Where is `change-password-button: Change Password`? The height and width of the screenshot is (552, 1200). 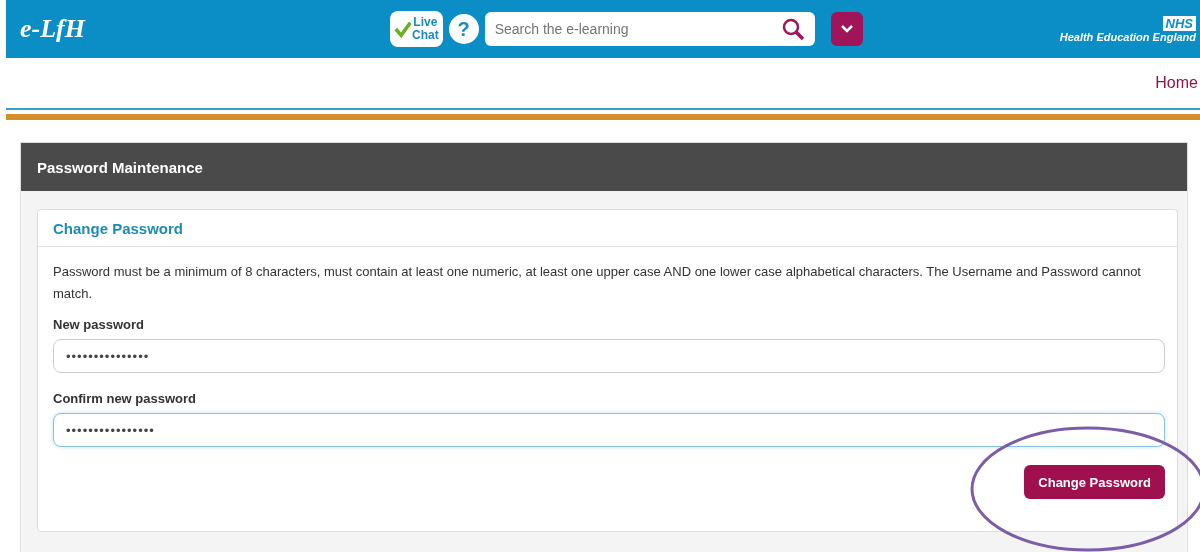
change-password-button: Change Password is located at coordinates (1094, 482).